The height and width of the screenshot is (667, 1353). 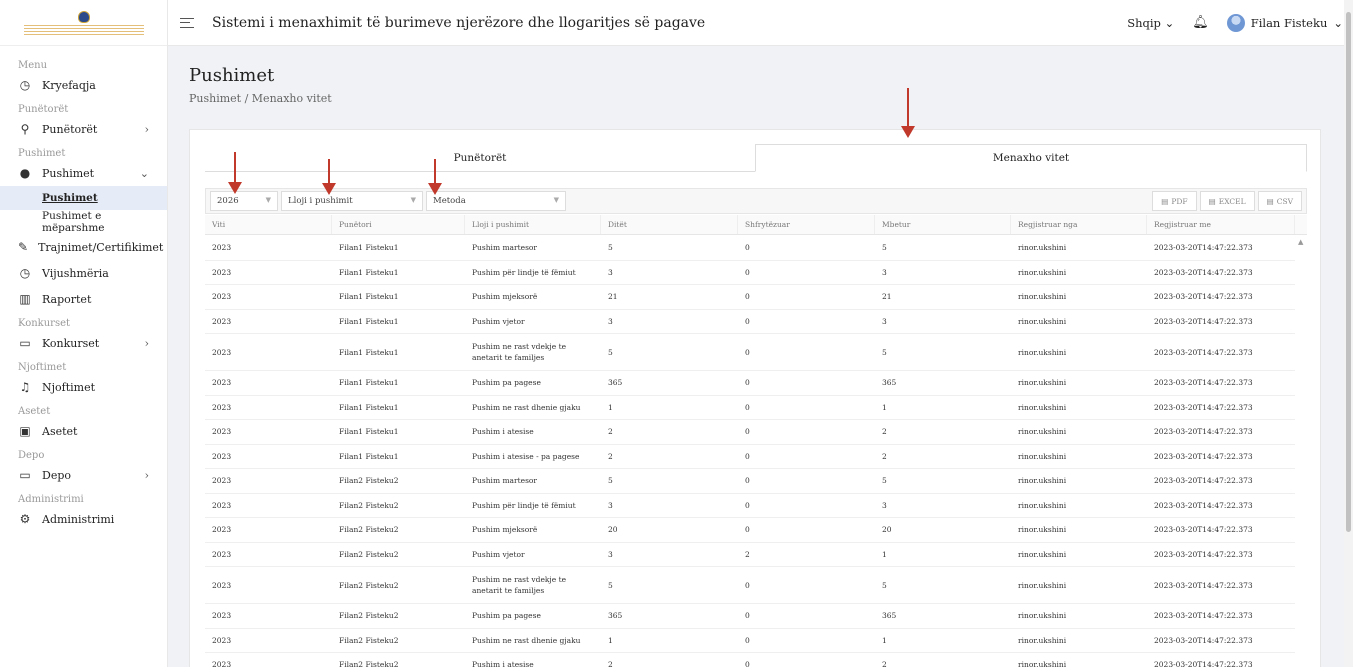 What do you see at coordinates (480, 157) in the screenshot?
I see `tab-punetoret: Punëtorët` at bounding box center [480, 157].